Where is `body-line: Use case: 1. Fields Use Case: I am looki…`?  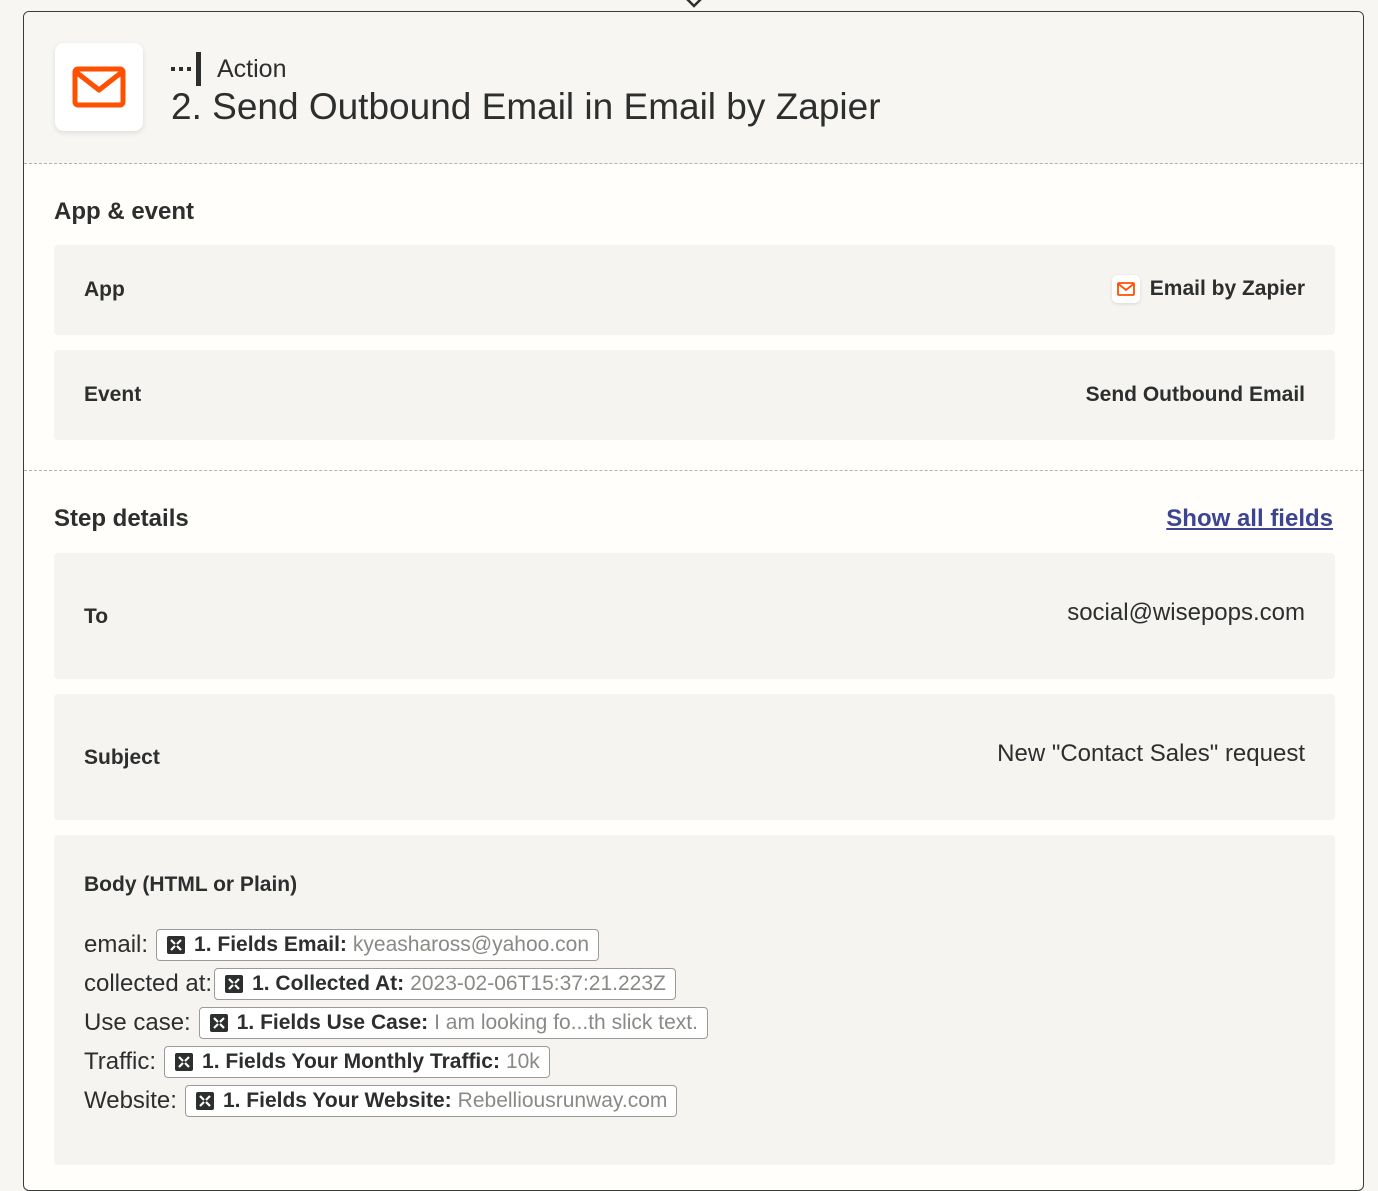
body-line: Use case: 1. Fields Use Case: I am looki… is located at coordinates (396, 1022).